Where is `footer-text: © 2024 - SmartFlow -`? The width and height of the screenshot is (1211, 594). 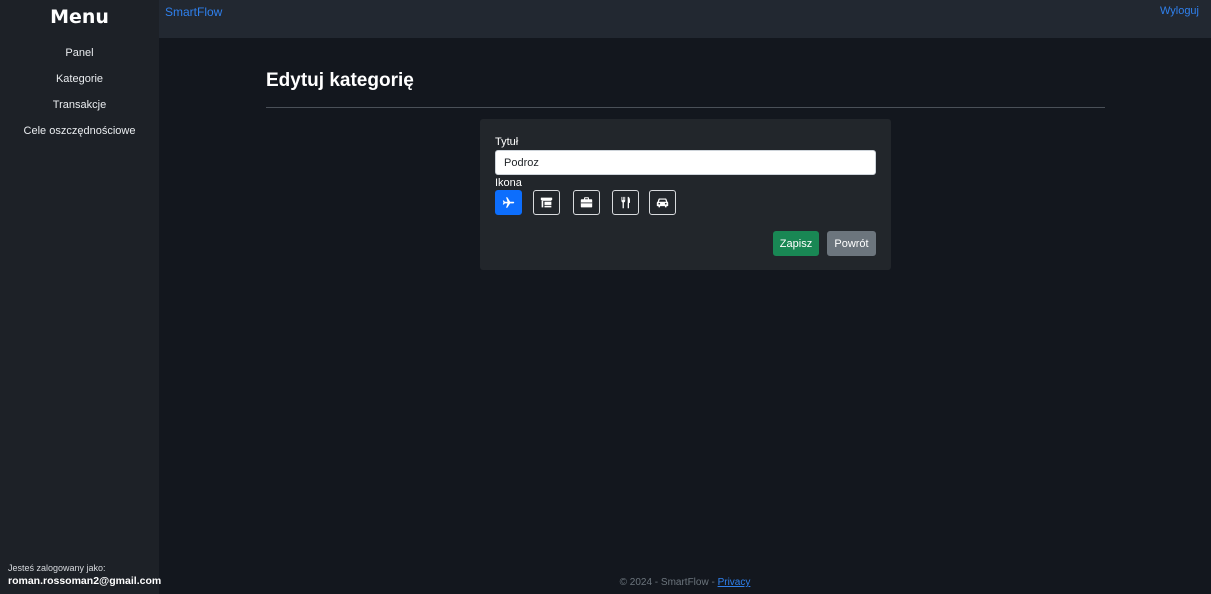 footer-text: © 2024 - SmartFlow - is located at coordinates (668, 582).